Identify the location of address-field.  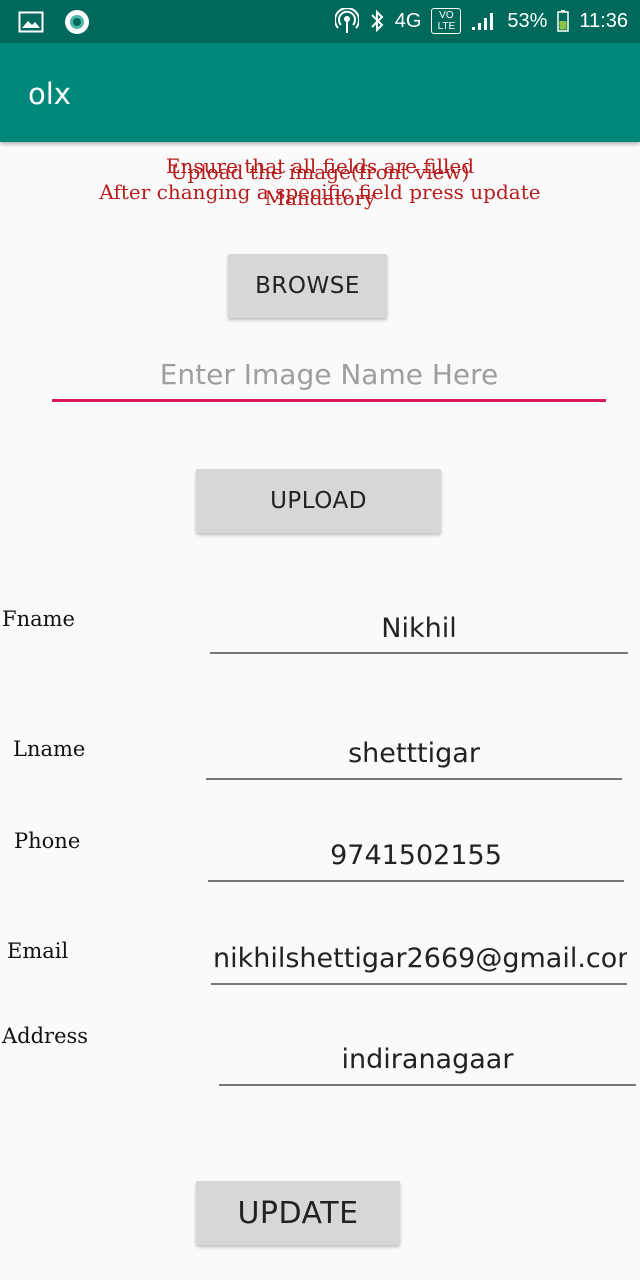
(427, 1063).